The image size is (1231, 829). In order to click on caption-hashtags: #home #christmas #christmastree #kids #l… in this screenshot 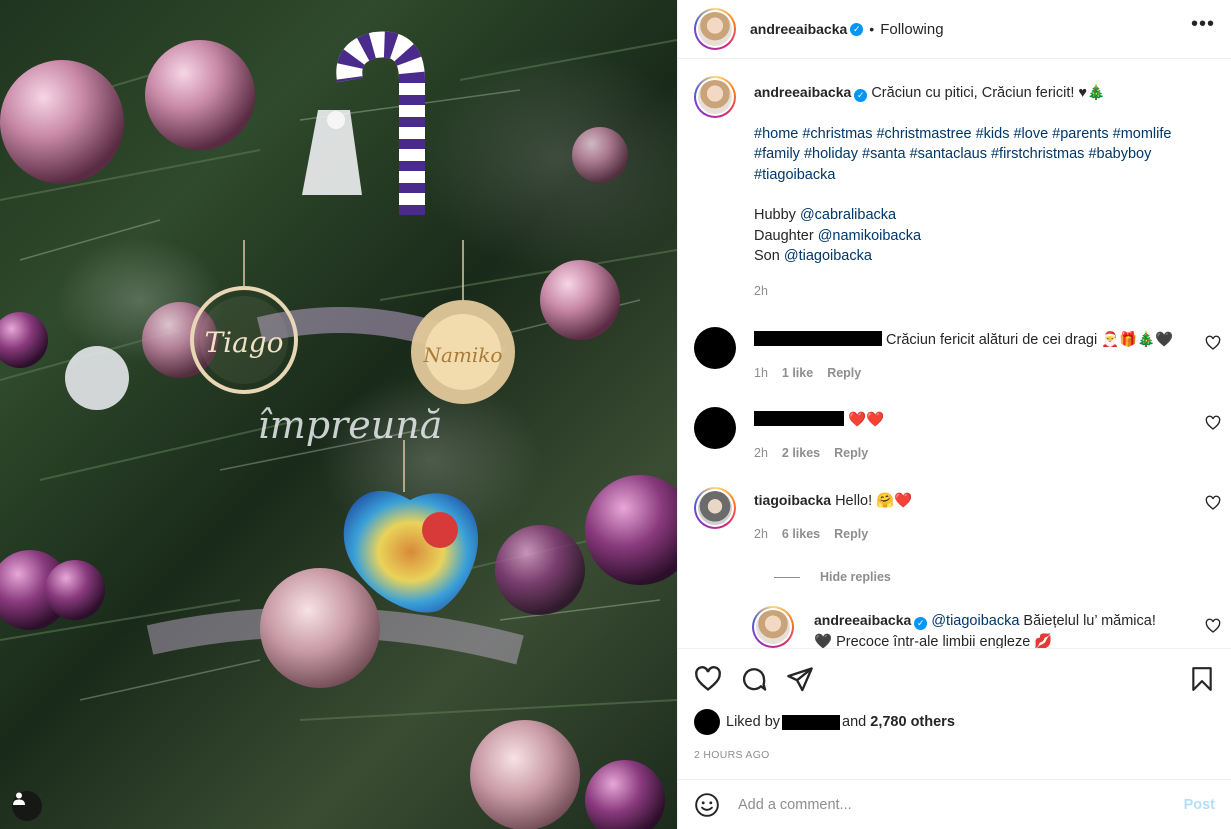, I will do `click(975, 134)`.